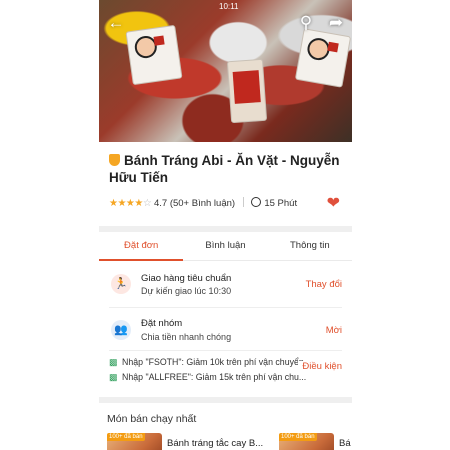 This screenshot has height=450, width=450. What do you see at coordinates (130, 203) in the screenshot?
I see `rating-stars: ★★★★☆` at bounding box center [130, 203].